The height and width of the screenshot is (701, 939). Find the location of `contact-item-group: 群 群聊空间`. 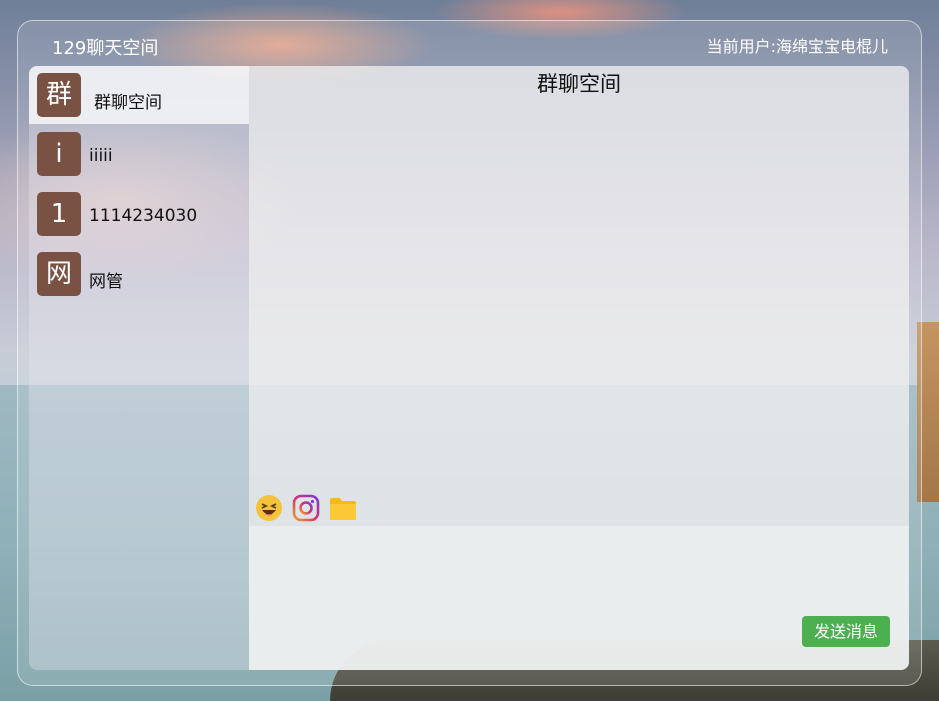

contact-item-group: 群 群聊空间 is located at coordinates (139, 95).